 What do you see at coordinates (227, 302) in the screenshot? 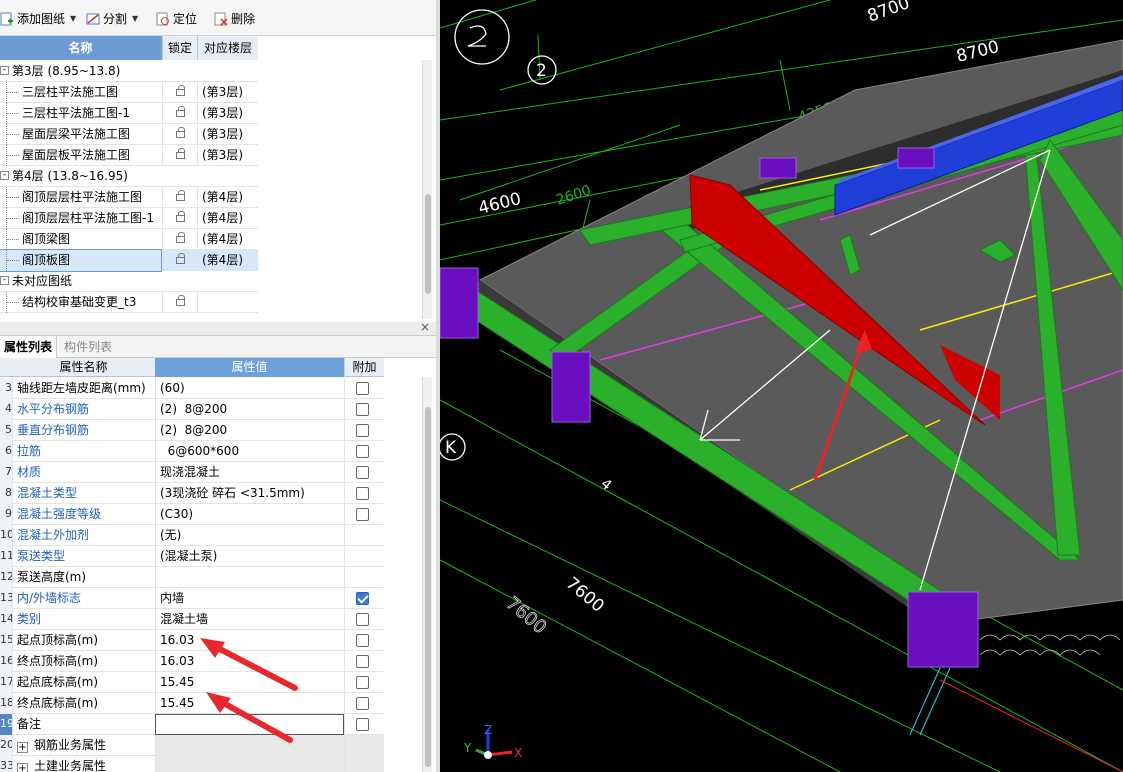
I see `floor-cell` at bounding box center [227, 302].